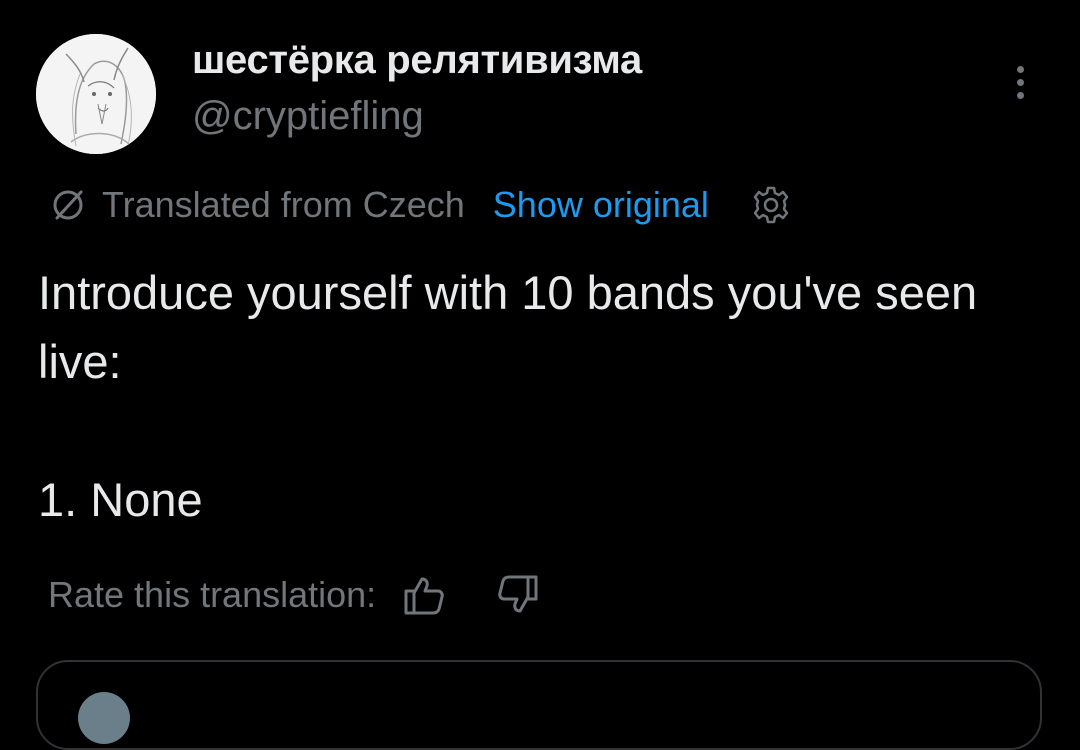 This screenshot has width=1080, height=750. Describe the element at coordinates (104, 718) in the screenshot. I see `quoted-tweet-avatar` at that location.